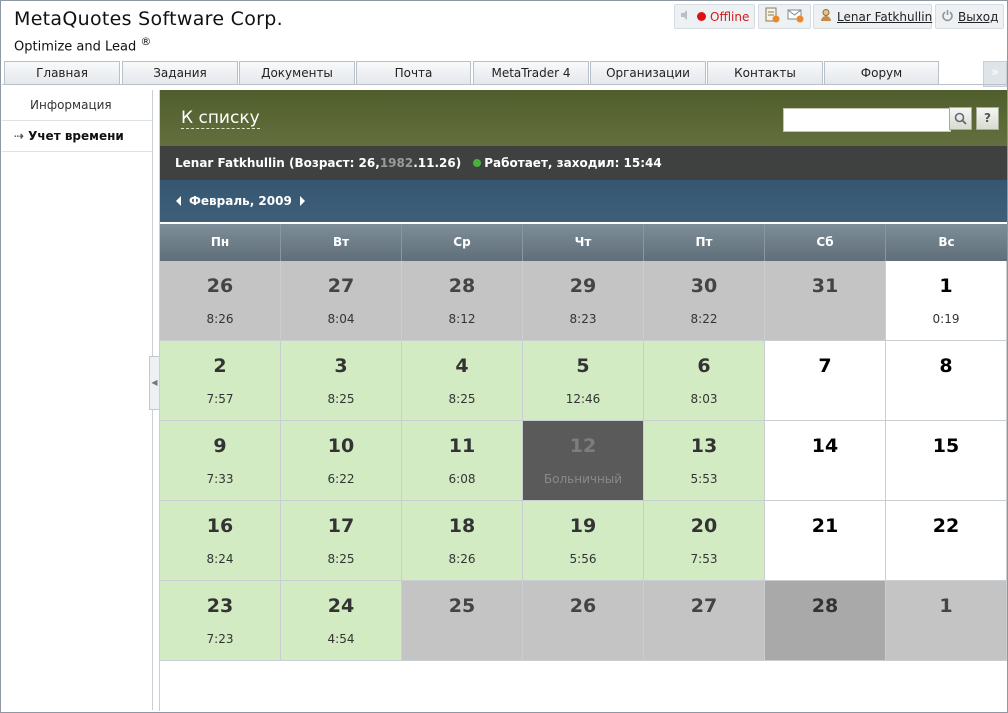  Describe the element at coordinates (462, 559) in the screenshot. I see `day-hours: 8:26` at that location.